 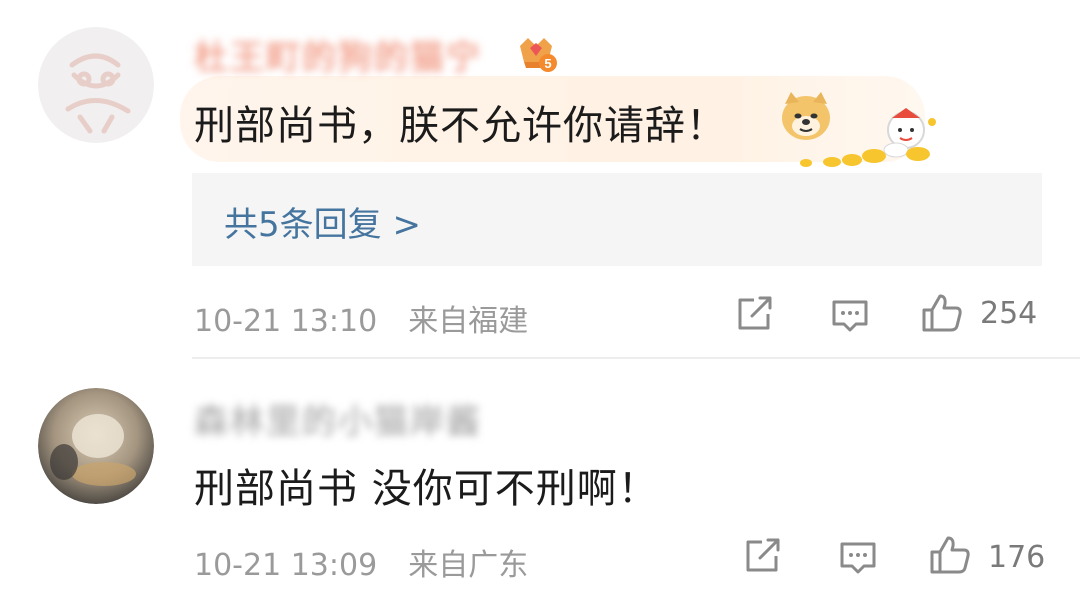 What do you see at coordinates (468, 565) in the screenshot?
I see `comment-location: 来自广东` at bounding box center [468, 565].